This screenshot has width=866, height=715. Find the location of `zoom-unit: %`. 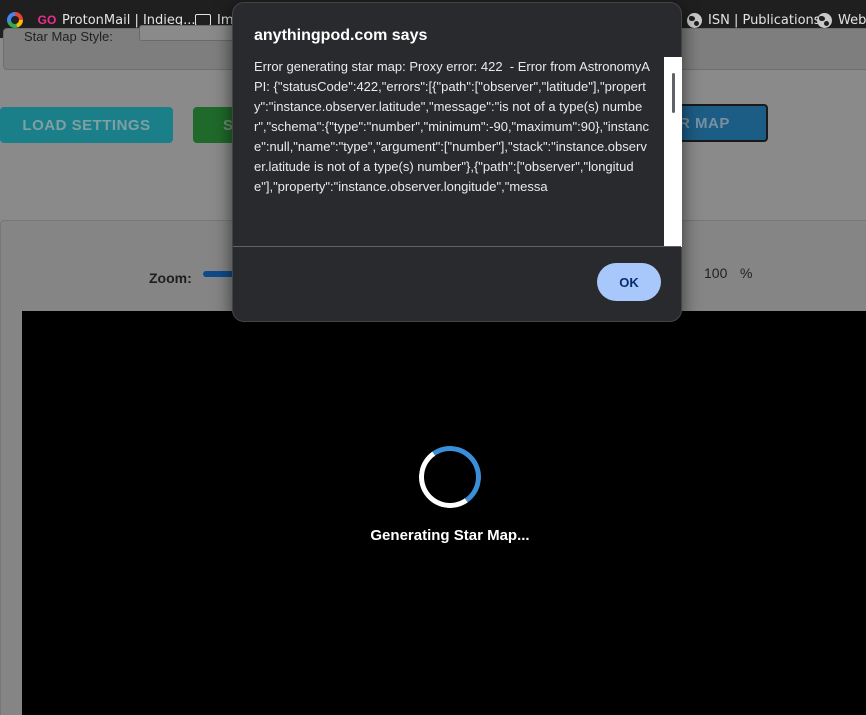

zoom-unit: % is located at coordinates (746, 273).